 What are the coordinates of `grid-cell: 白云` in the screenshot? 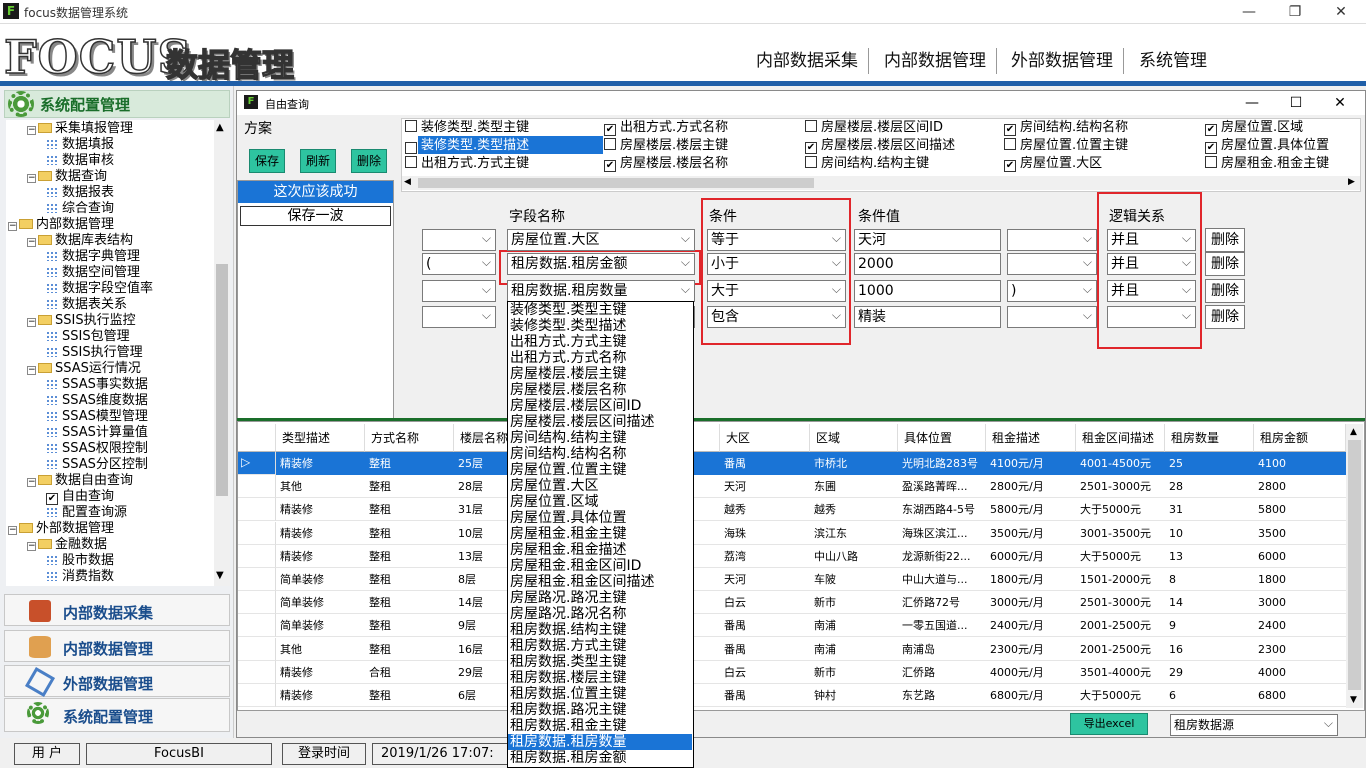 It's located at (765, 672).